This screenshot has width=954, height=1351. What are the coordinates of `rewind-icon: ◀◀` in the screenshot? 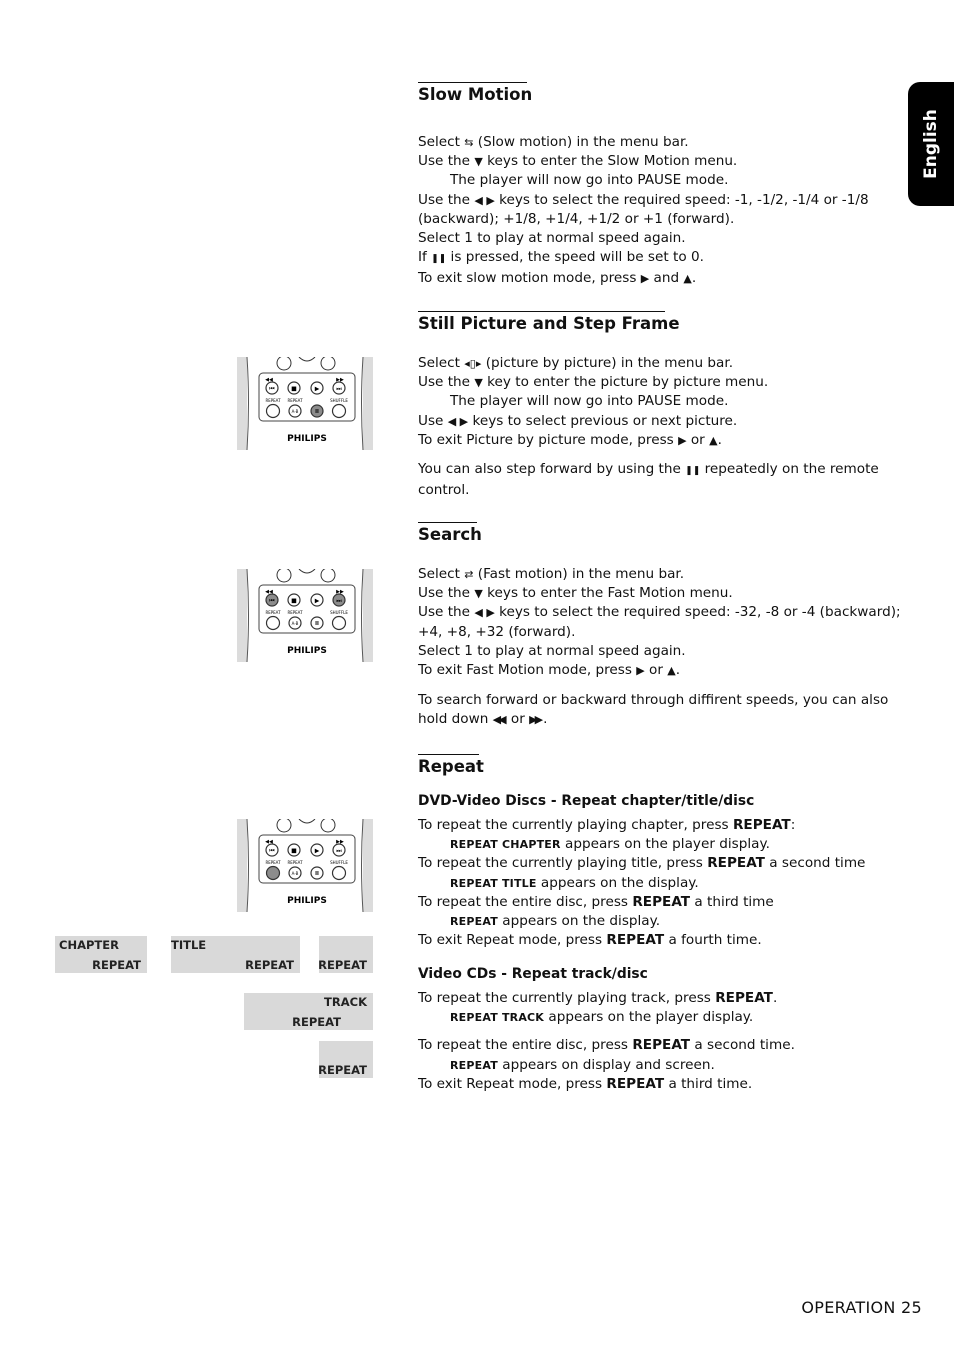 It's located at (499, 720).